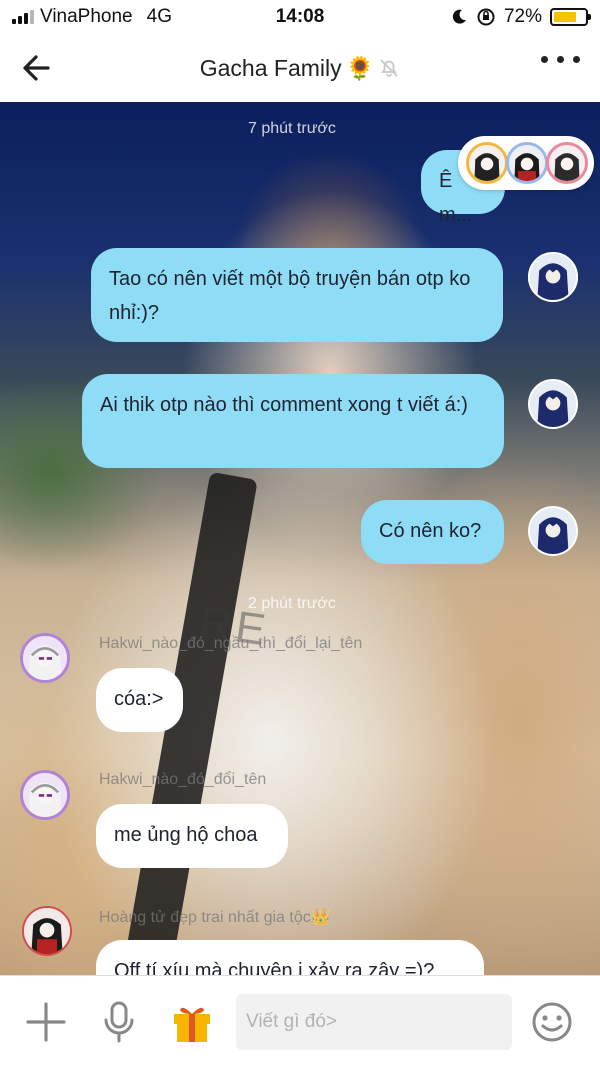  Describe the element at coordinates (38, 68) in the screenshot. I see `back-arrow-icon` at that location.